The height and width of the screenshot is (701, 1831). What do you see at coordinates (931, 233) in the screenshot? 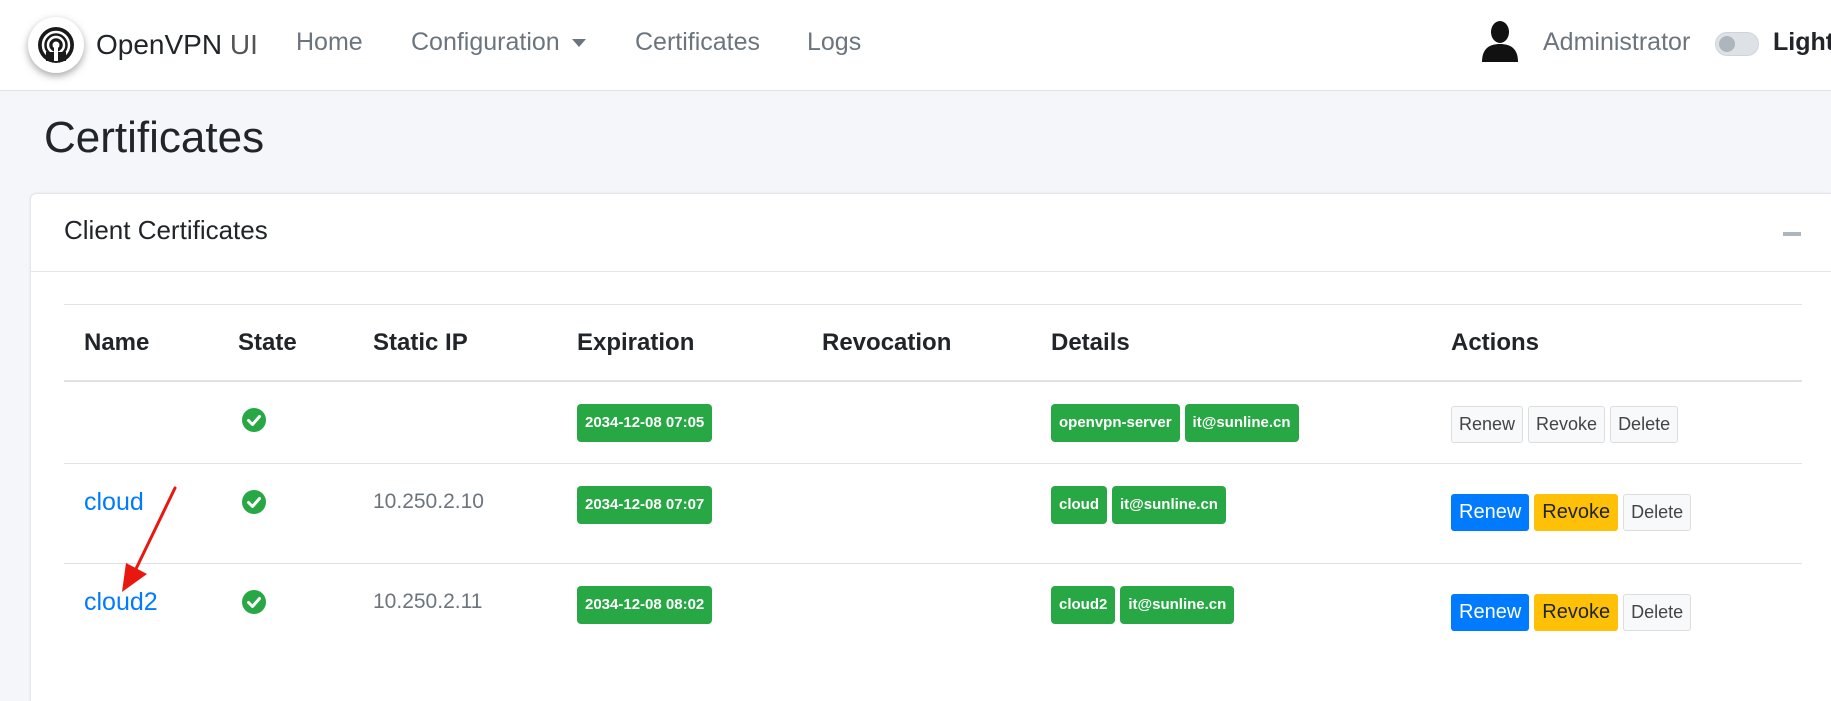
I see `card-header: Client Certificates` at bounding box center [931, 233].